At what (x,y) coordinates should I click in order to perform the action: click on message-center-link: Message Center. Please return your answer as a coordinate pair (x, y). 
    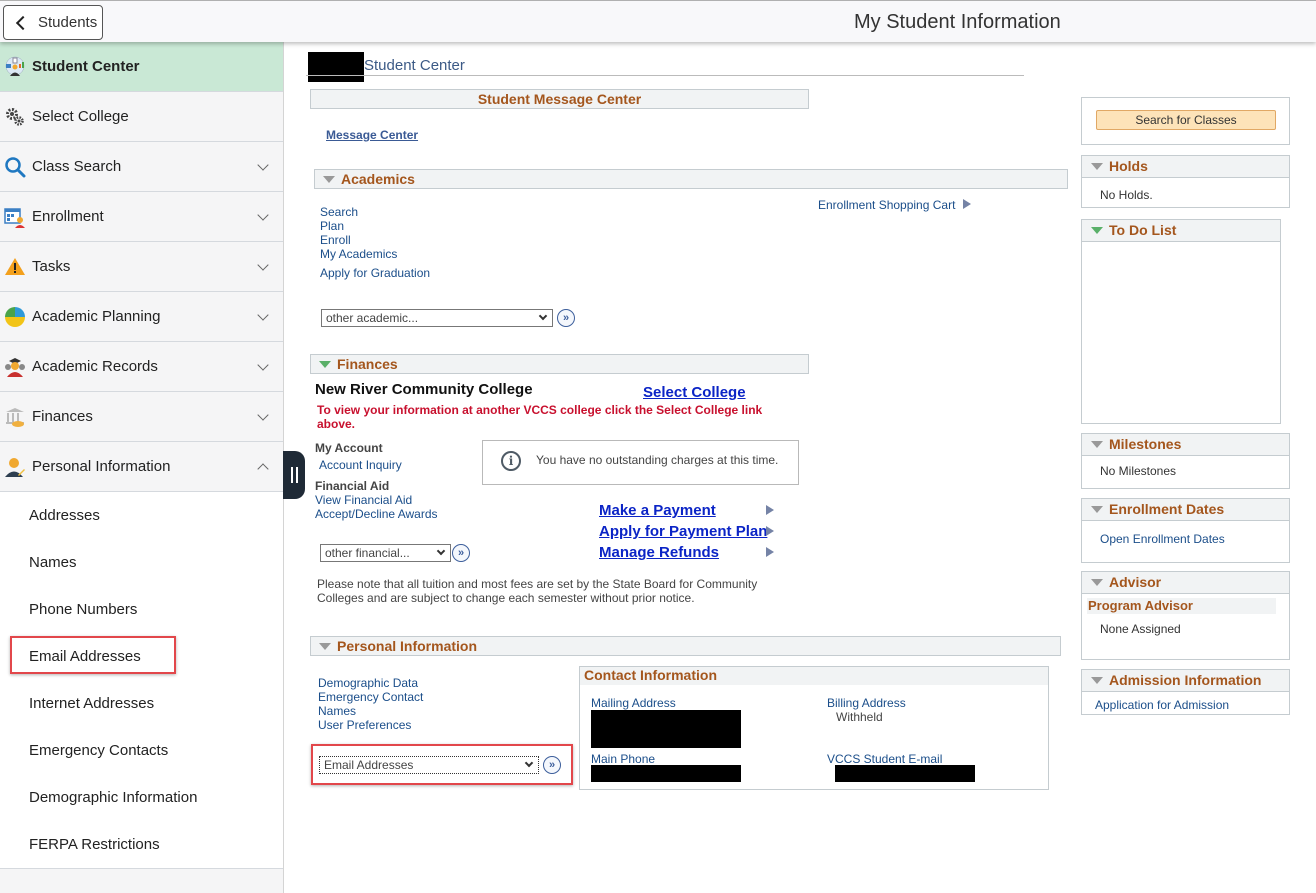
    Looking at the image, I should click on (372, 135).